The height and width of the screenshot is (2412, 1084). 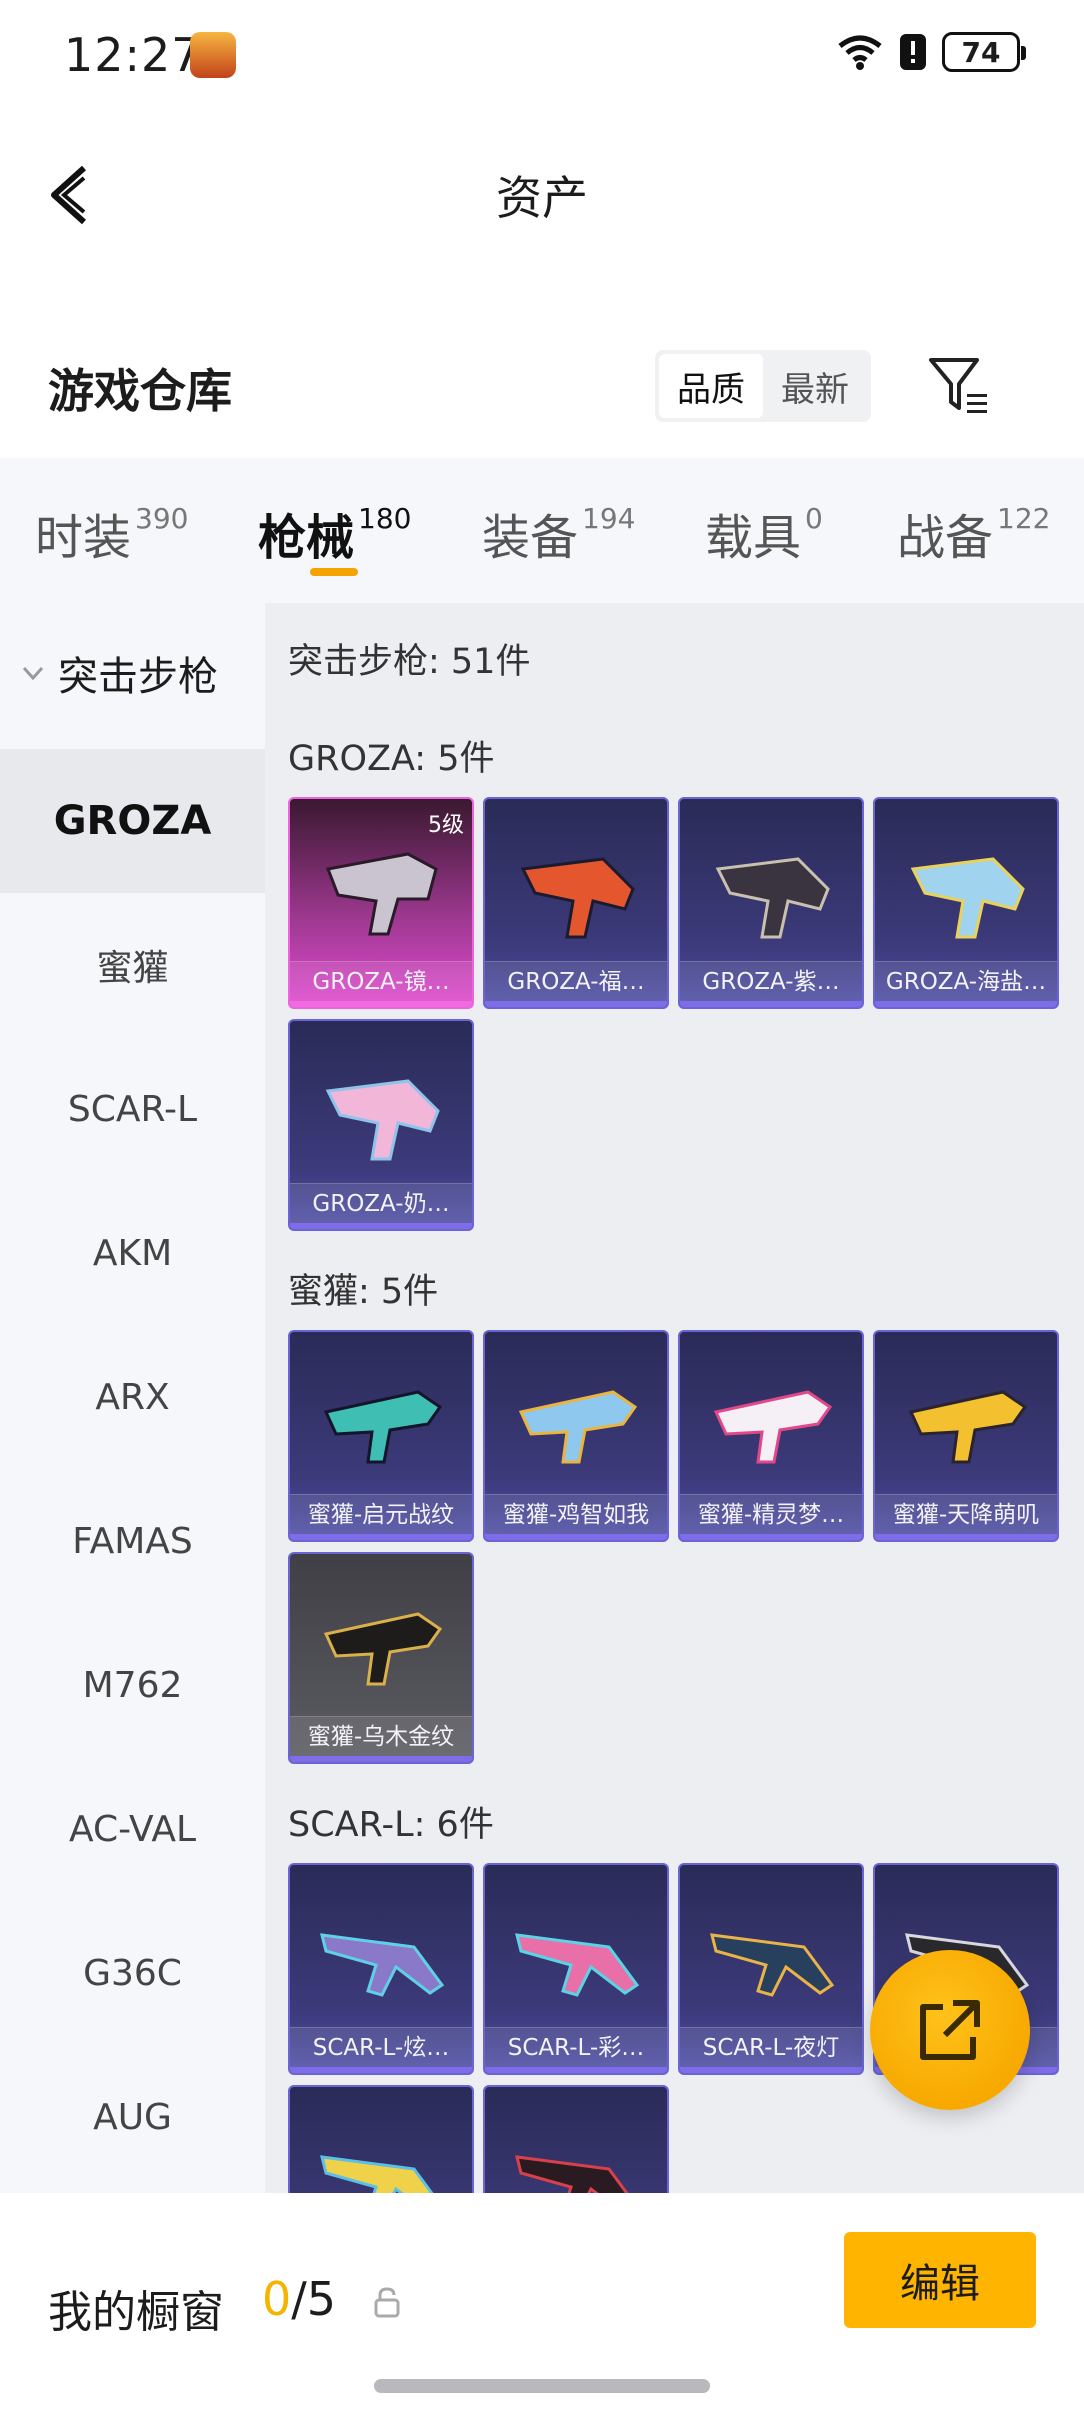 What do you see at coordinates (381, 1514) in the screenshot?
I see `weapon-name: 蜜獾-启元战纹` at bounding box center [381, 1514].